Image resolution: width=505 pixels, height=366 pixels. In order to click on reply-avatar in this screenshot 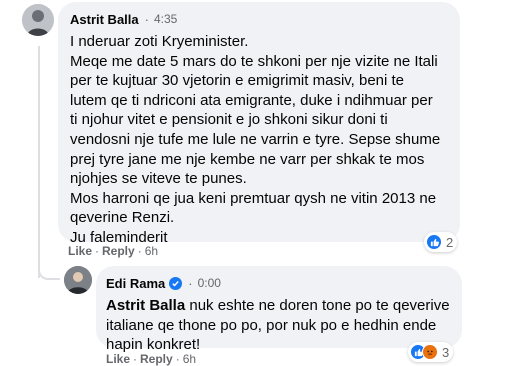, I will do `click(78, 280)`.